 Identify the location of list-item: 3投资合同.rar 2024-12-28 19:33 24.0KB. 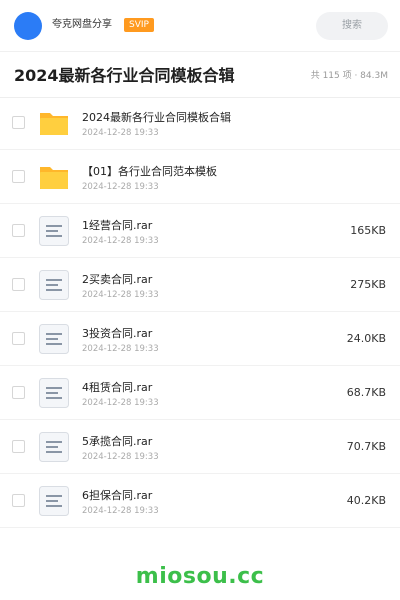
(200, 339).